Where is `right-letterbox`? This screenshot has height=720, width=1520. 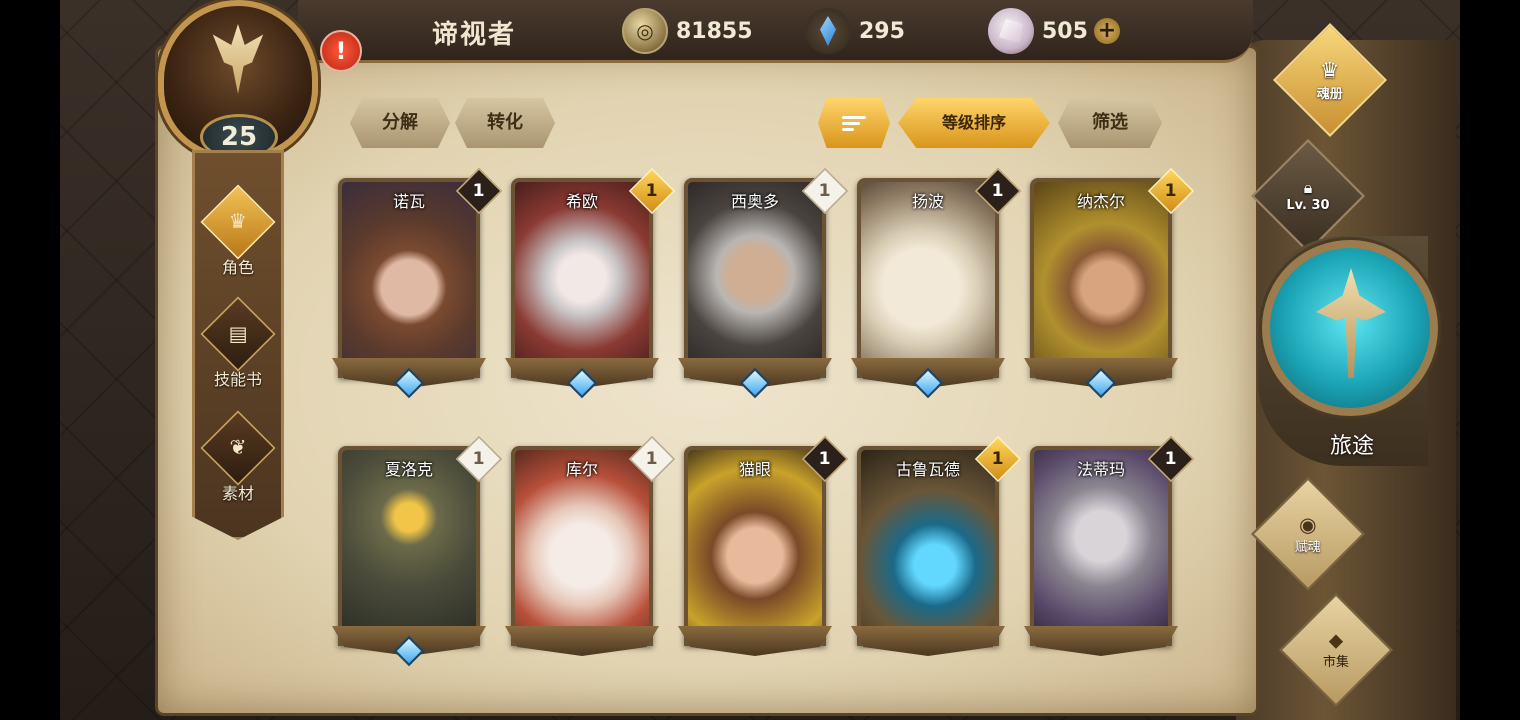
right-letterbox is located at coordinates (1490, 360).